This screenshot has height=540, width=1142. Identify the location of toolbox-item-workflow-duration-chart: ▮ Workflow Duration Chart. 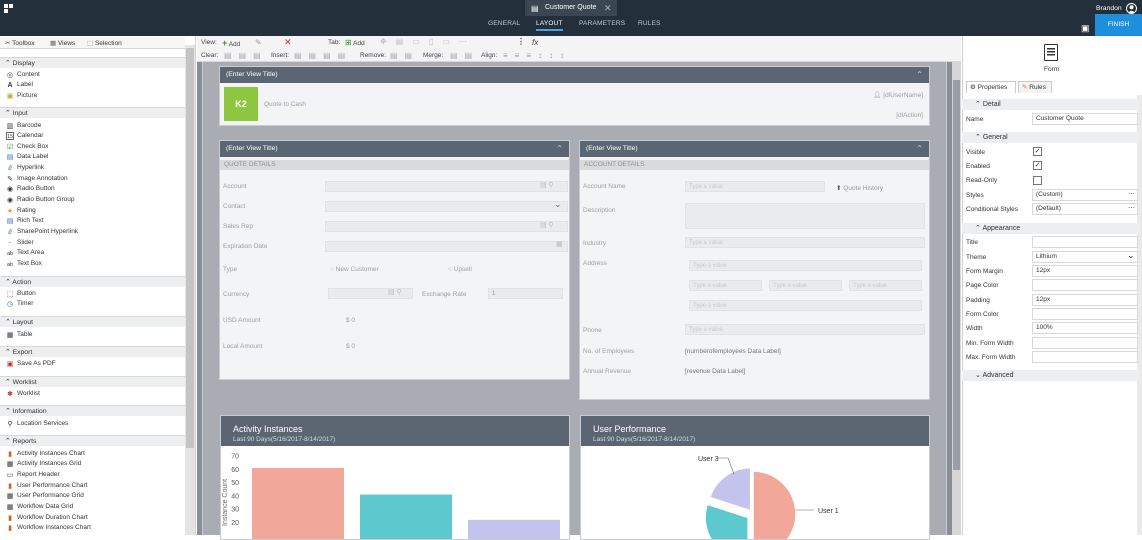
(47, 518).